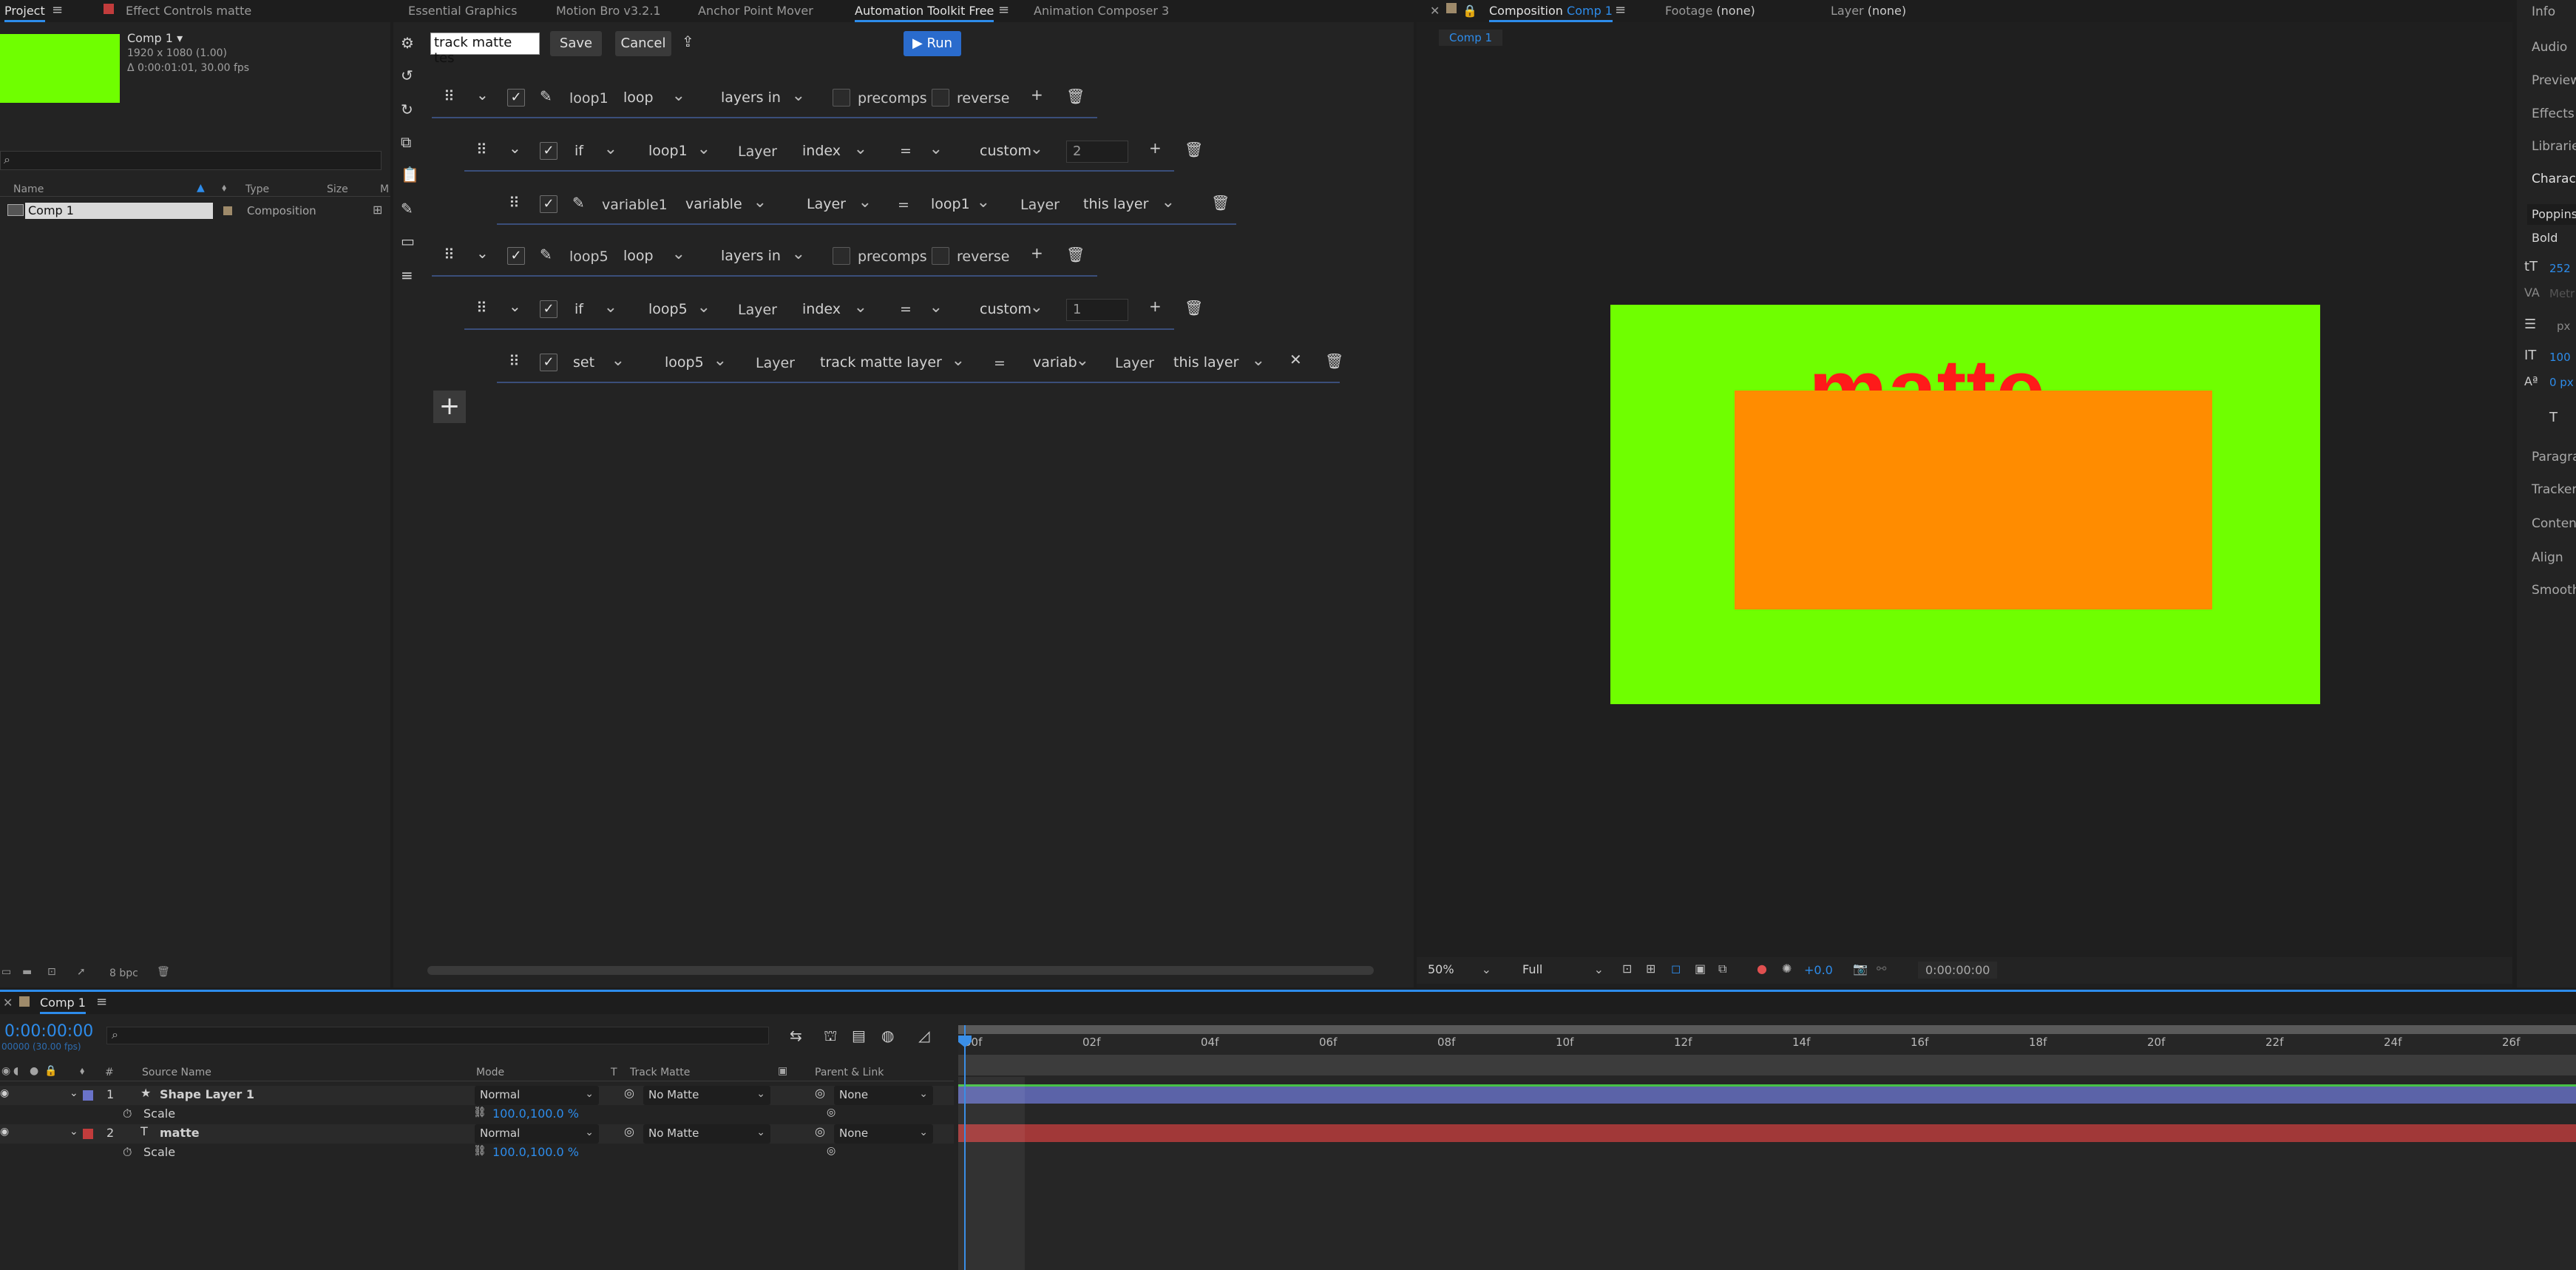 This screenshot has height=1270, width=2576. I want to click on tab-comp1-timeline: Comp 1, so click(63, 1005).